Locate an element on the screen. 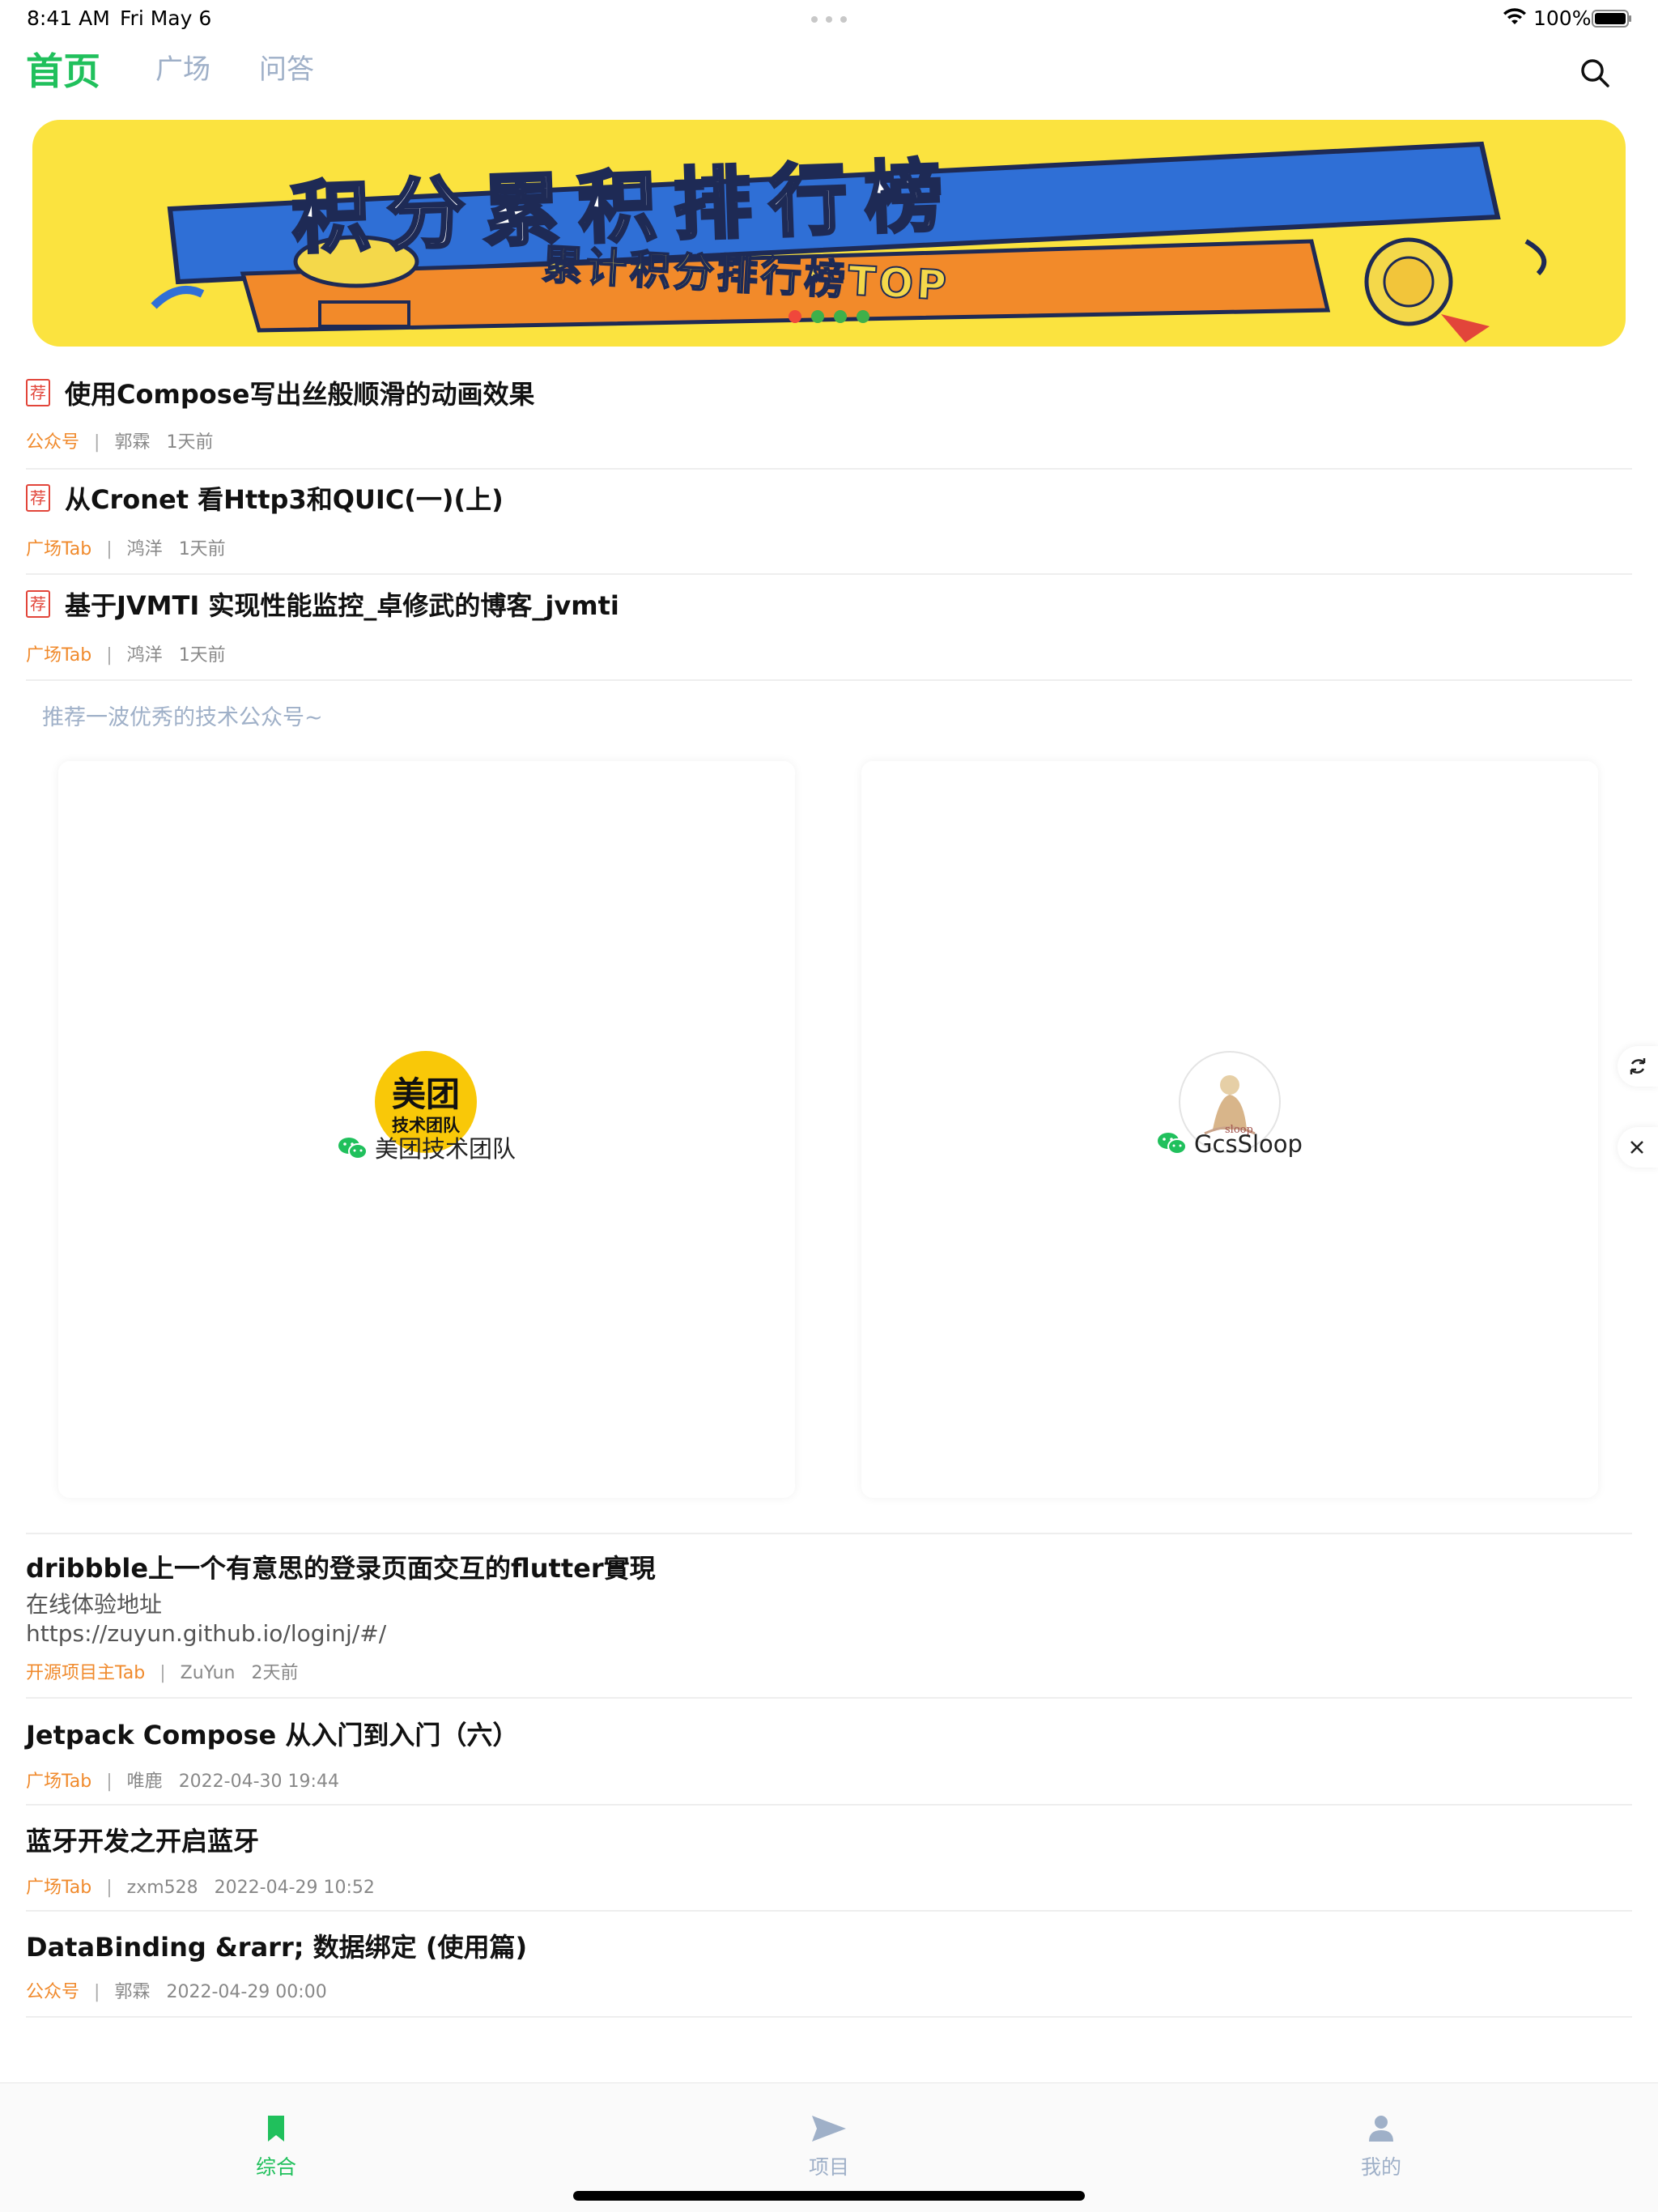 This screenshot has height=2212, width=1658. article-meta: 广场Tab | zxm528 2022-04-29 10:52 is located at coordinates (200, 1888).